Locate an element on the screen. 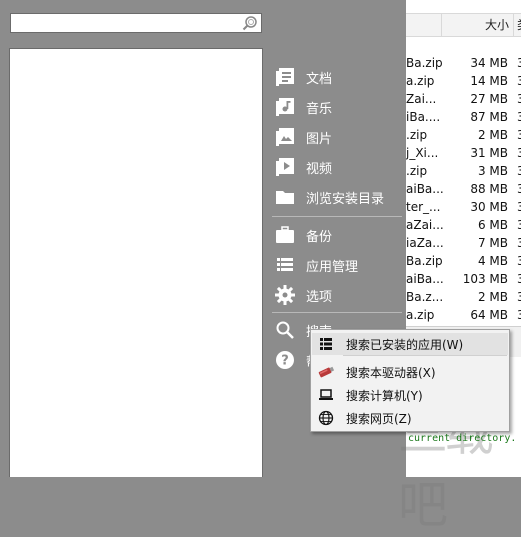 Image resolution: width=521 pixels, height=537 pixels. search-icon is located at coordinates (250, 23).